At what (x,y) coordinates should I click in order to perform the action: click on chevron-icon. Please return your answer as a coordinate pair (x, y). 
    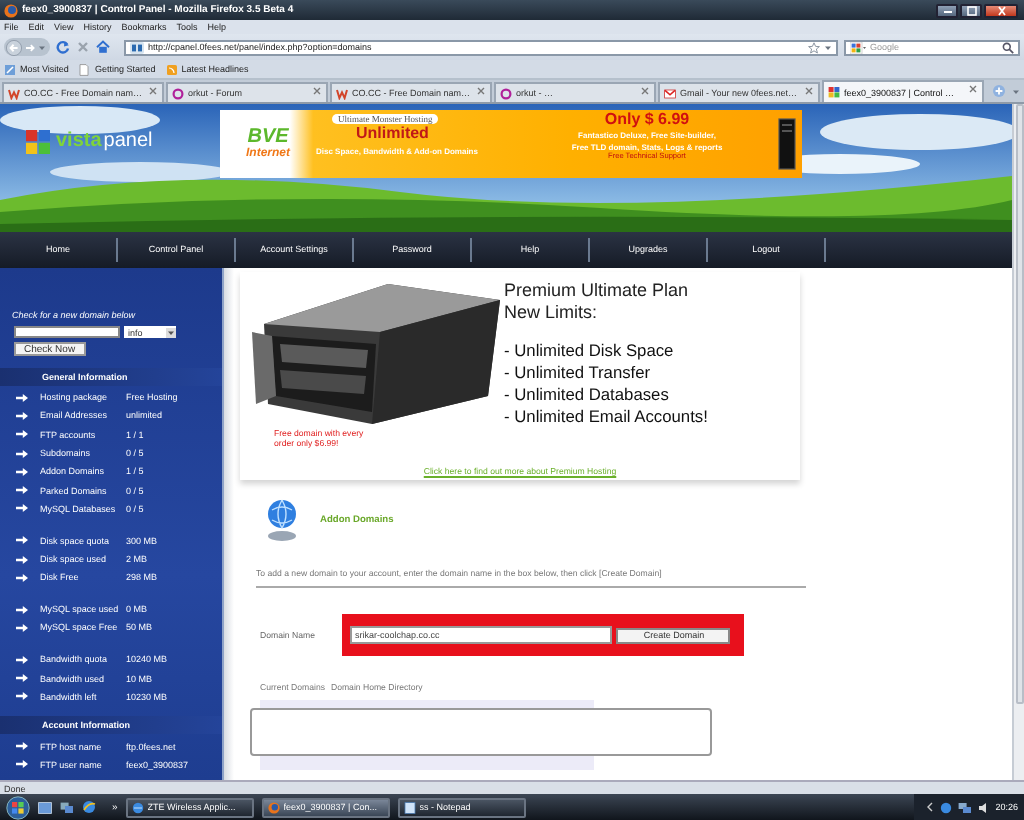
    Looking at the image, I should click on (929, 807).